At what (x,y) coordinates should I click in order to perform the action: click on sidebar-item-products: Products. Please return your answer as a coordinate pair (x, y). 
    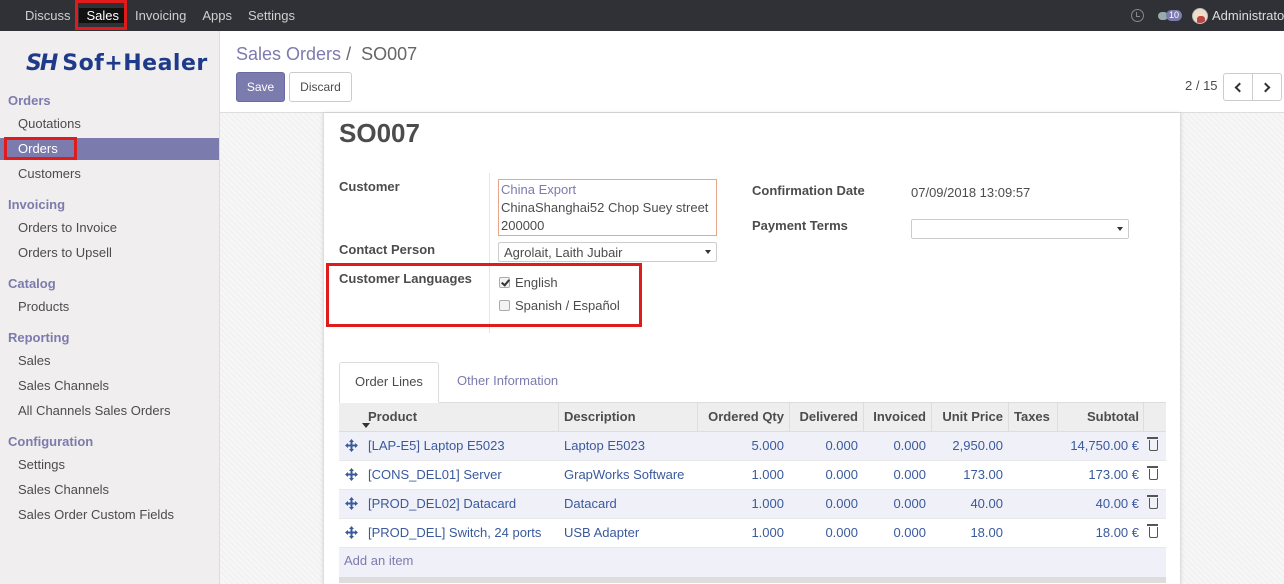
    Looking at the image, I should click on (109, 307).